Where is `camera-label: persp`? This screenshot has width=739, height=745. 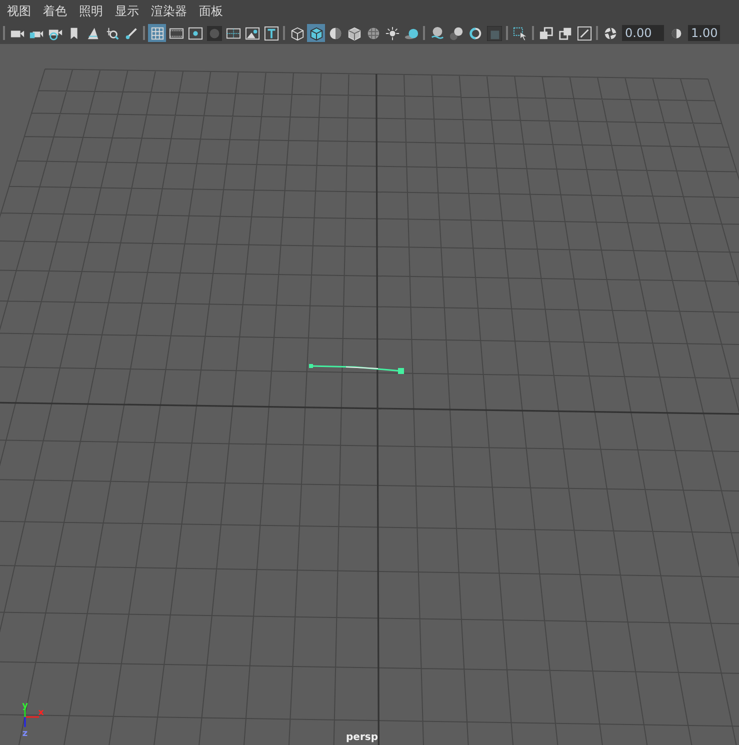 camera-label: persp is located at coordinates (362, 737).